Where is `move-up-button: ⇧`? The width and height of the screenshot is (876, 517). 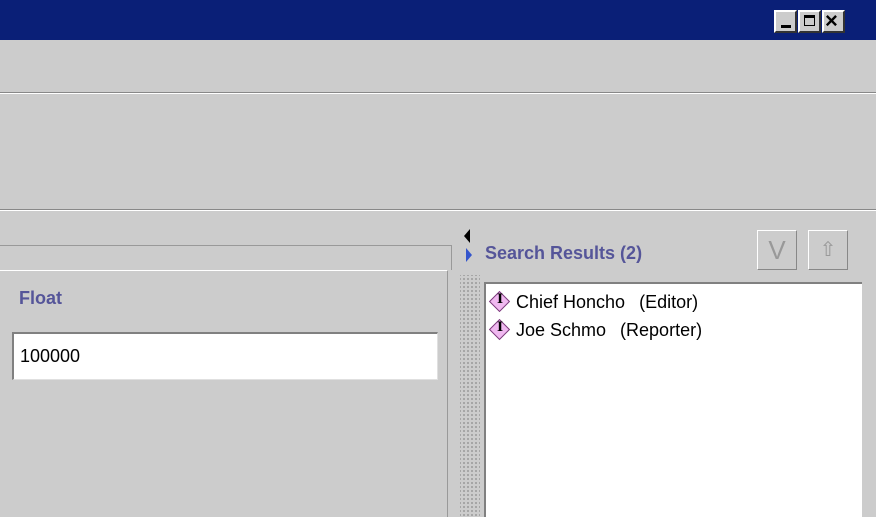
move-up-button: ⇧ is located at coordinates (828, 250).